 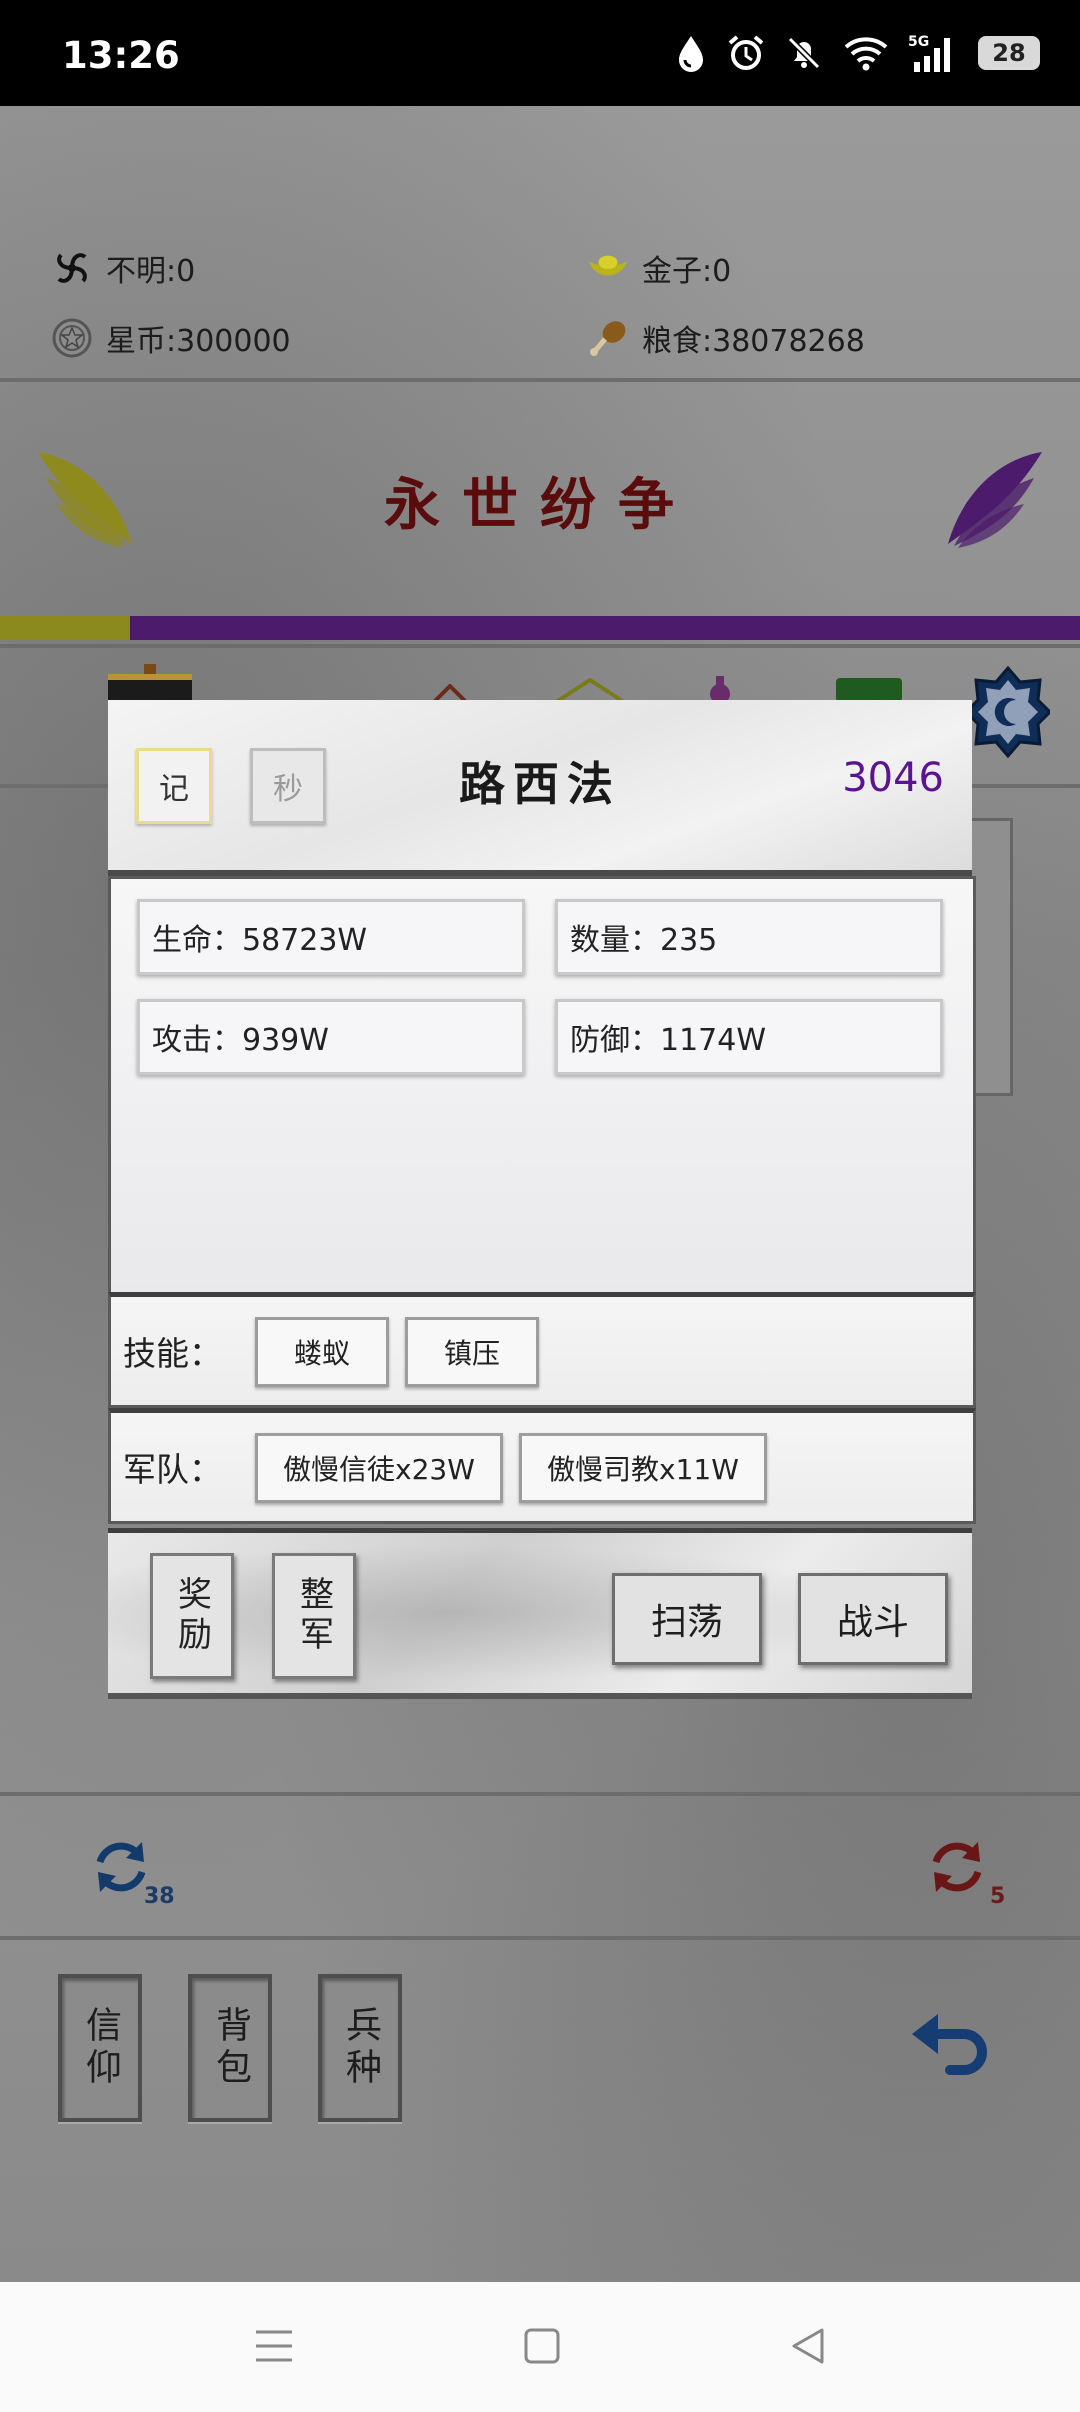 What do you see at coordinates (608, 268) in the screenshot?
I see `gold-ingot-icon` at bounding box center [608, 268].